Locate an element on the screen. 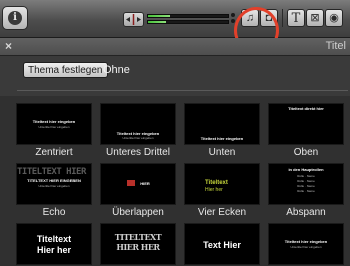 This screenshot has width=350, height=266. audio-skimming-icon is located at coordinates (133, 19).